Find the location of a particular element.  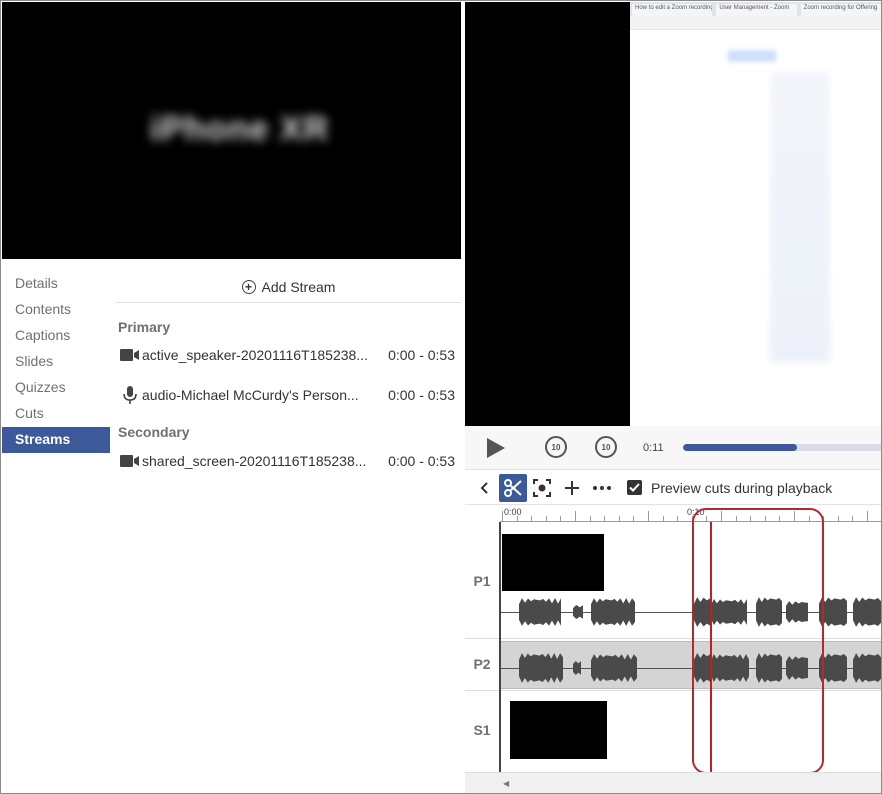

track-label-p2: P2 is located at coordinates (482, 664).